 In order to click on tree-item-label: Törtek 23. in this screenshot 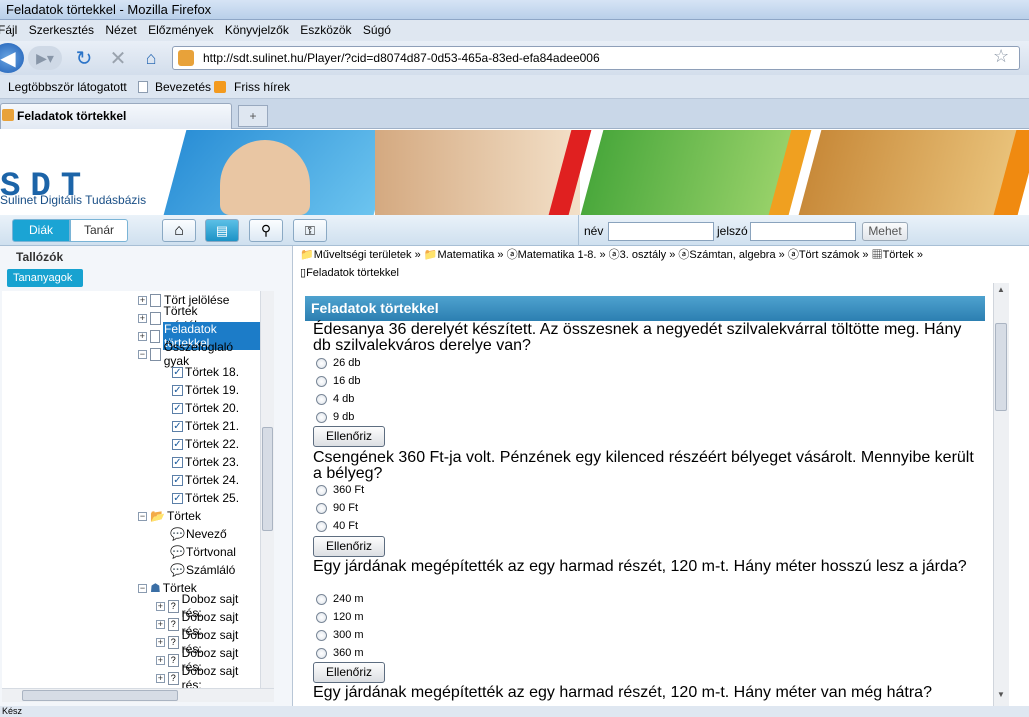, I will do `click(212, 462)`.